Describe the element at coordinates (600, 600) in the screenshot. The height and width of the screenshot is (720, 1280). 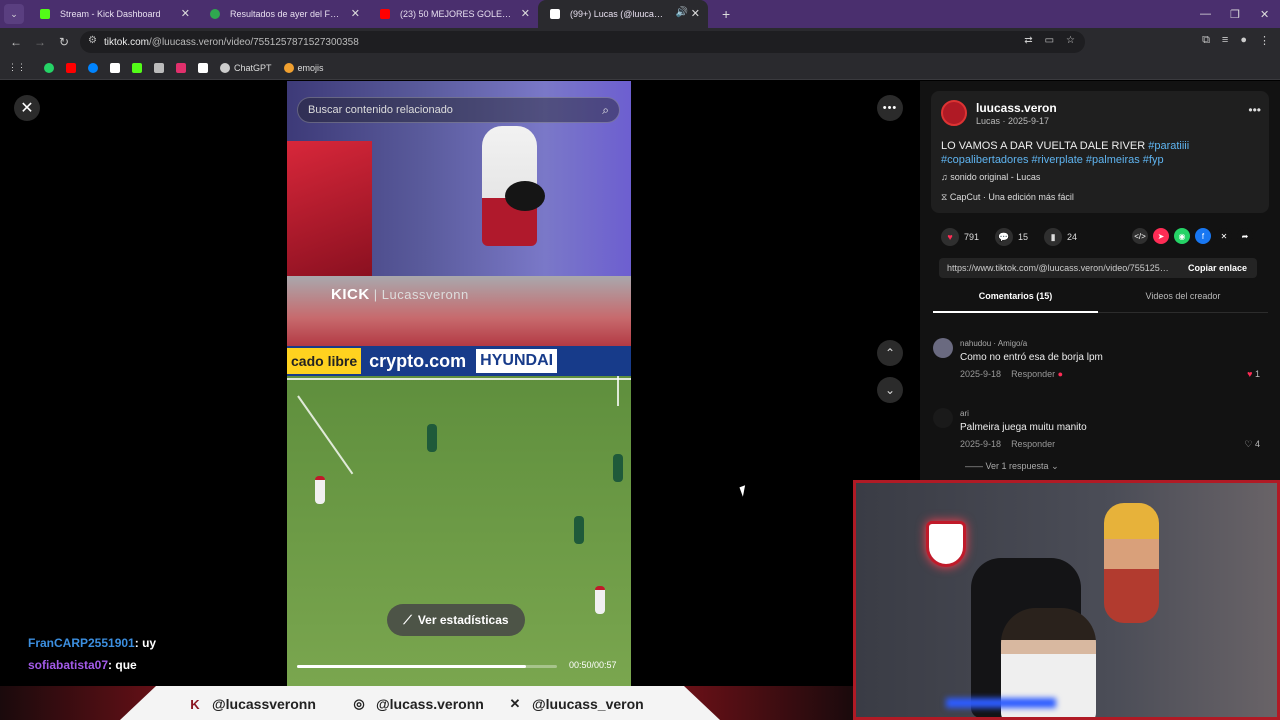
I see `player-river` at that location.